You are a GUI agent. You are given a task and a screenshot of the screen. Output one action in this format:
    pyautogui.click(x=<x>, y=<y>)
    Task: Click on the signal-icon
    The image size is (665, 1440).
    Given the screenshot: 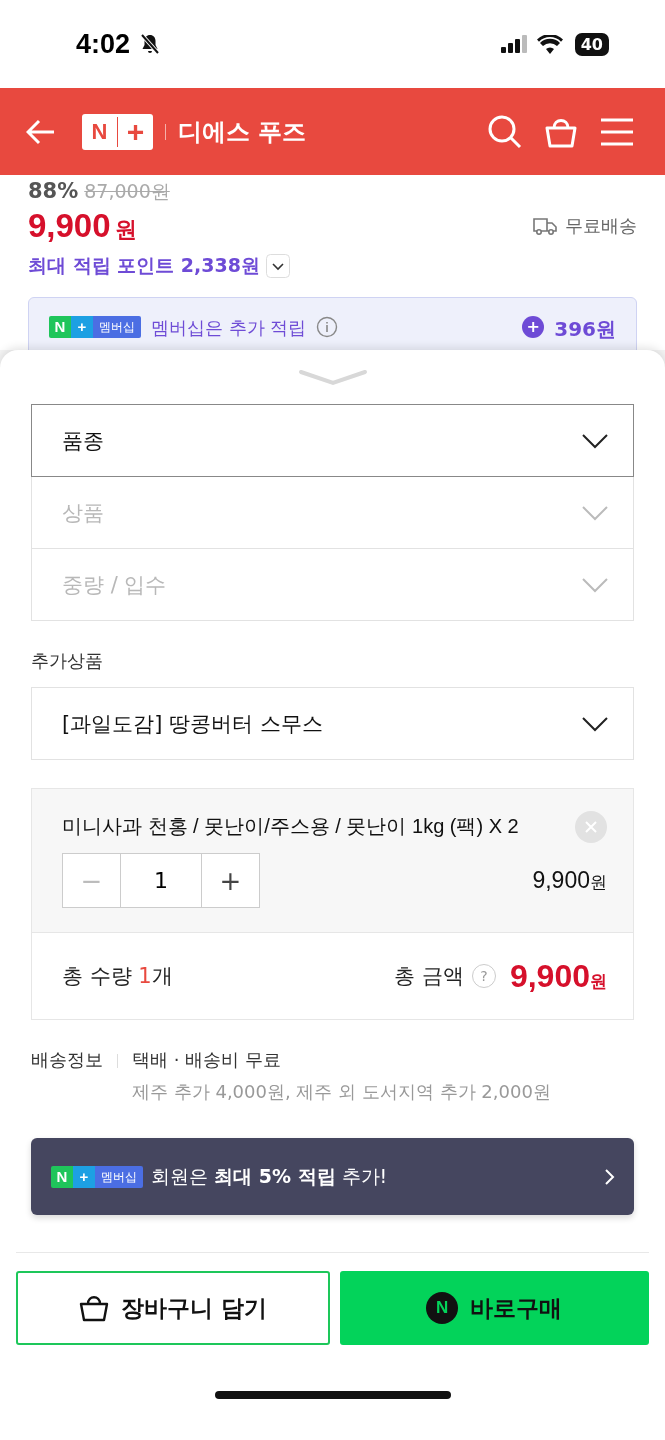 What is the action you would take?
    pyautogui.click(x=514, y=44)
    